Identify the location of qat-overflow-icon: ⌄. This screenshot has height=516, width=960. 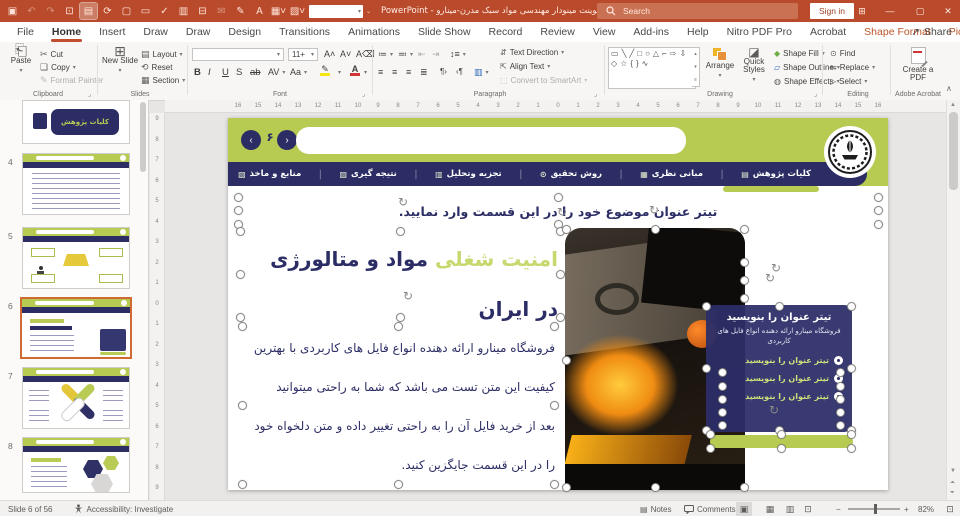
(368, 11).